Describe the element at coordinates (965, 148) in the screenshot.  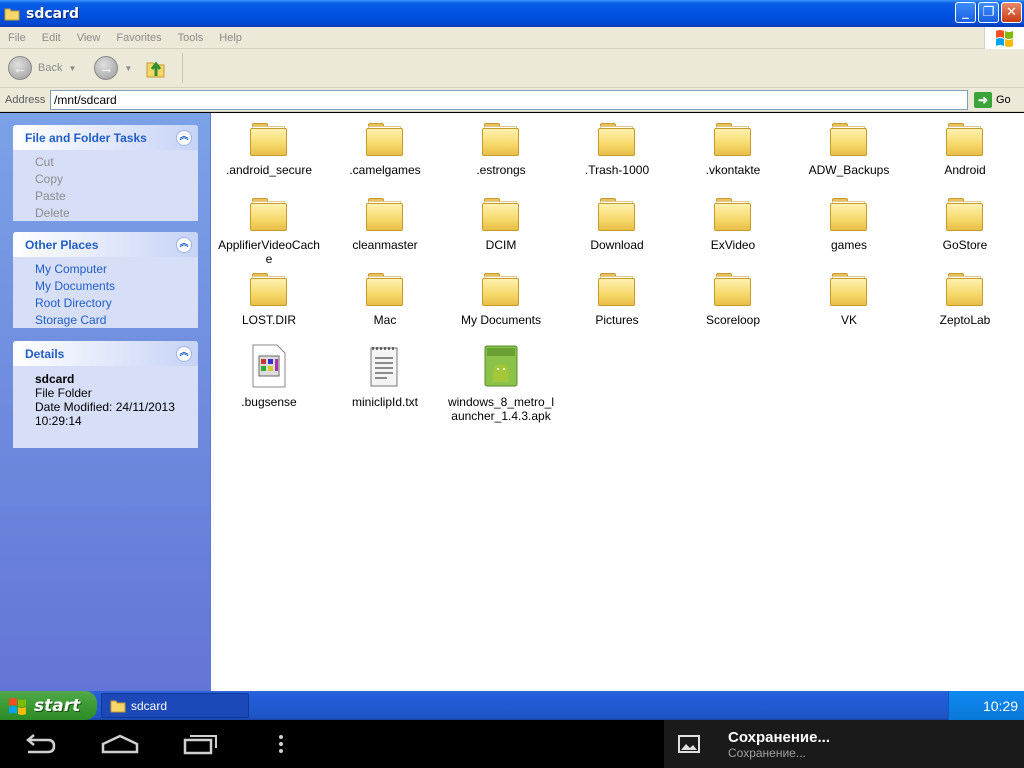
I see `folder-item: Android` at that location.